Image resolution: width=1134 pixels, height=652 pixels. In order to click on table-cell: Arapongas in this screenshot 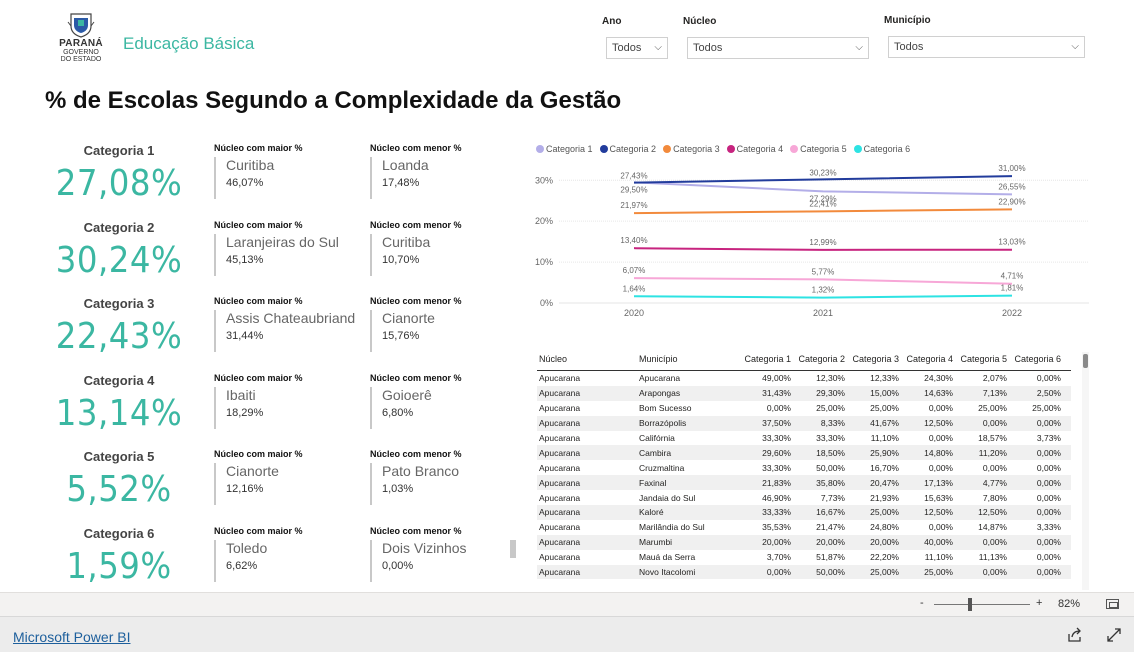, I will do `click(660, 393)`.